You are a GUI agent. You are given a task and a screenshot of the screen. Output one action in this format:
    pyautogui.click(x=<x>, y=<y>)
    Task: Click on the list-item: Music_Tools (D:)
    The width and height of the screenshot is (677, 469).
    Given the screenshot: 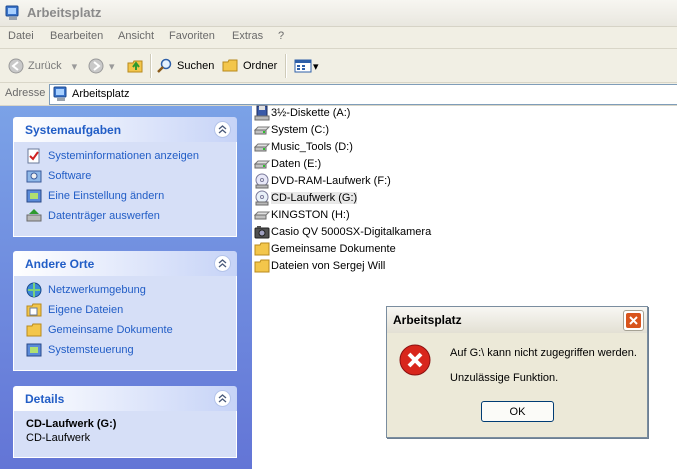 What is the action you would take?
    pyautogui.click(x=303, y=146)
    